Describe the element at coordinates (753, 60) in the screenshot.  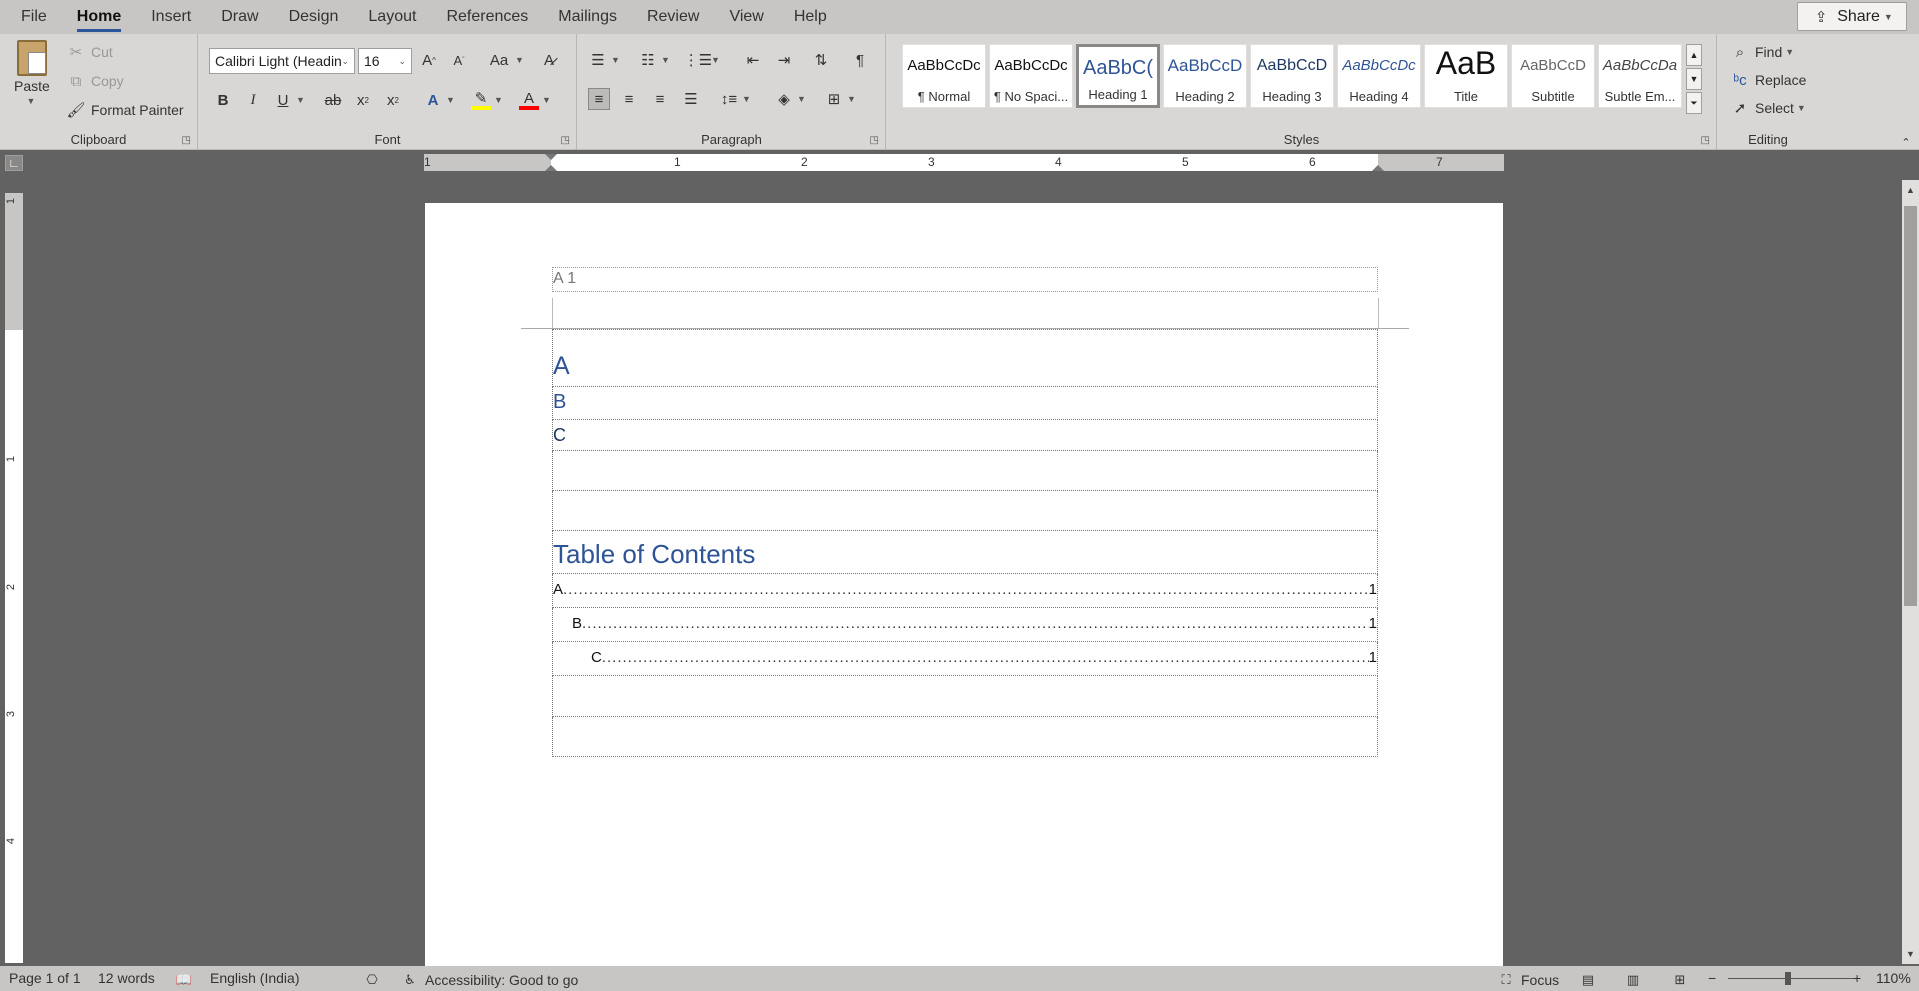
I see `decrease-indent-button: ⇤` at that location.